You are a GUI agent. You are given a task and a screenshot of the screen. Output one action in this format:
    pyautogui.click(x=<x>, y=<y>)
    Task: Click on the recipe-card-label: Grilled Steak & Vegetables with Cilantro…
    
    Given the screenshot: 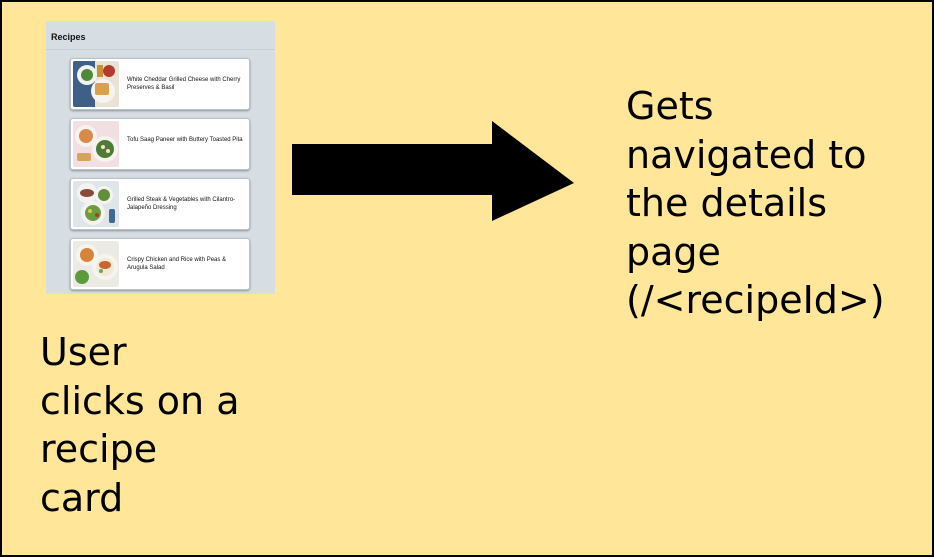 What is the action you would take?
    pyautogui.click(x=181, y=204)
    